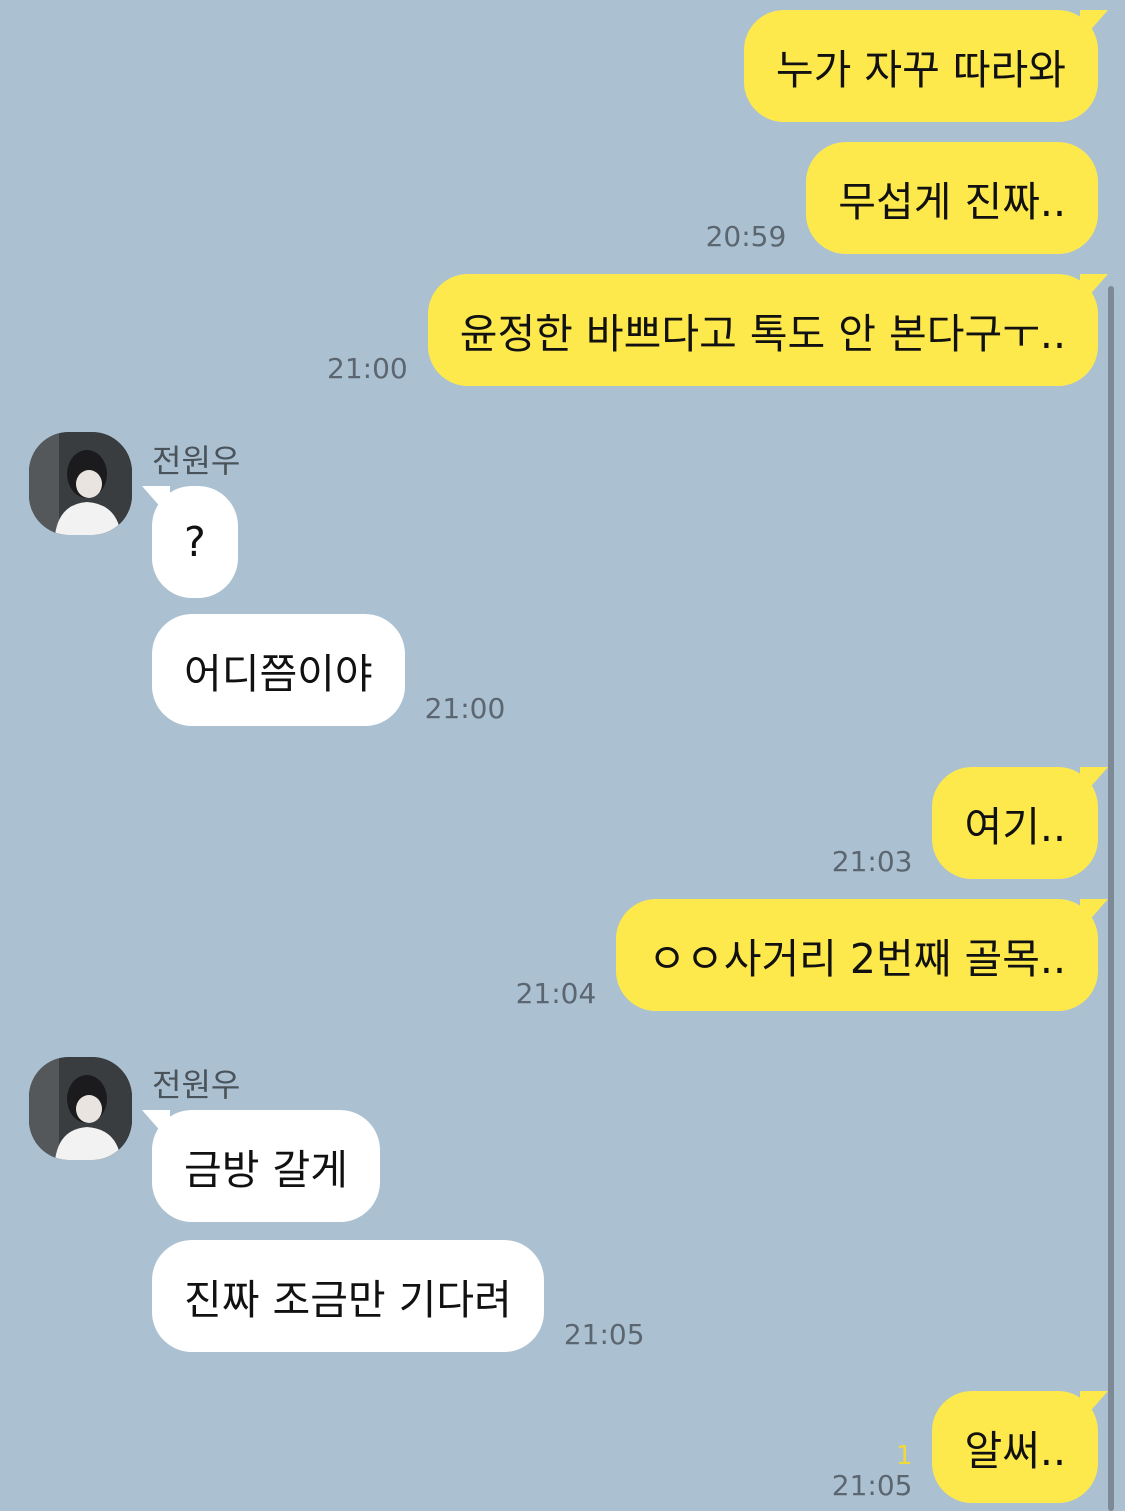 This screenshot has width=1125, height=1511. I want to click on message-row: 진짜 조금만 기다려 21:05, so click(408, 1296).